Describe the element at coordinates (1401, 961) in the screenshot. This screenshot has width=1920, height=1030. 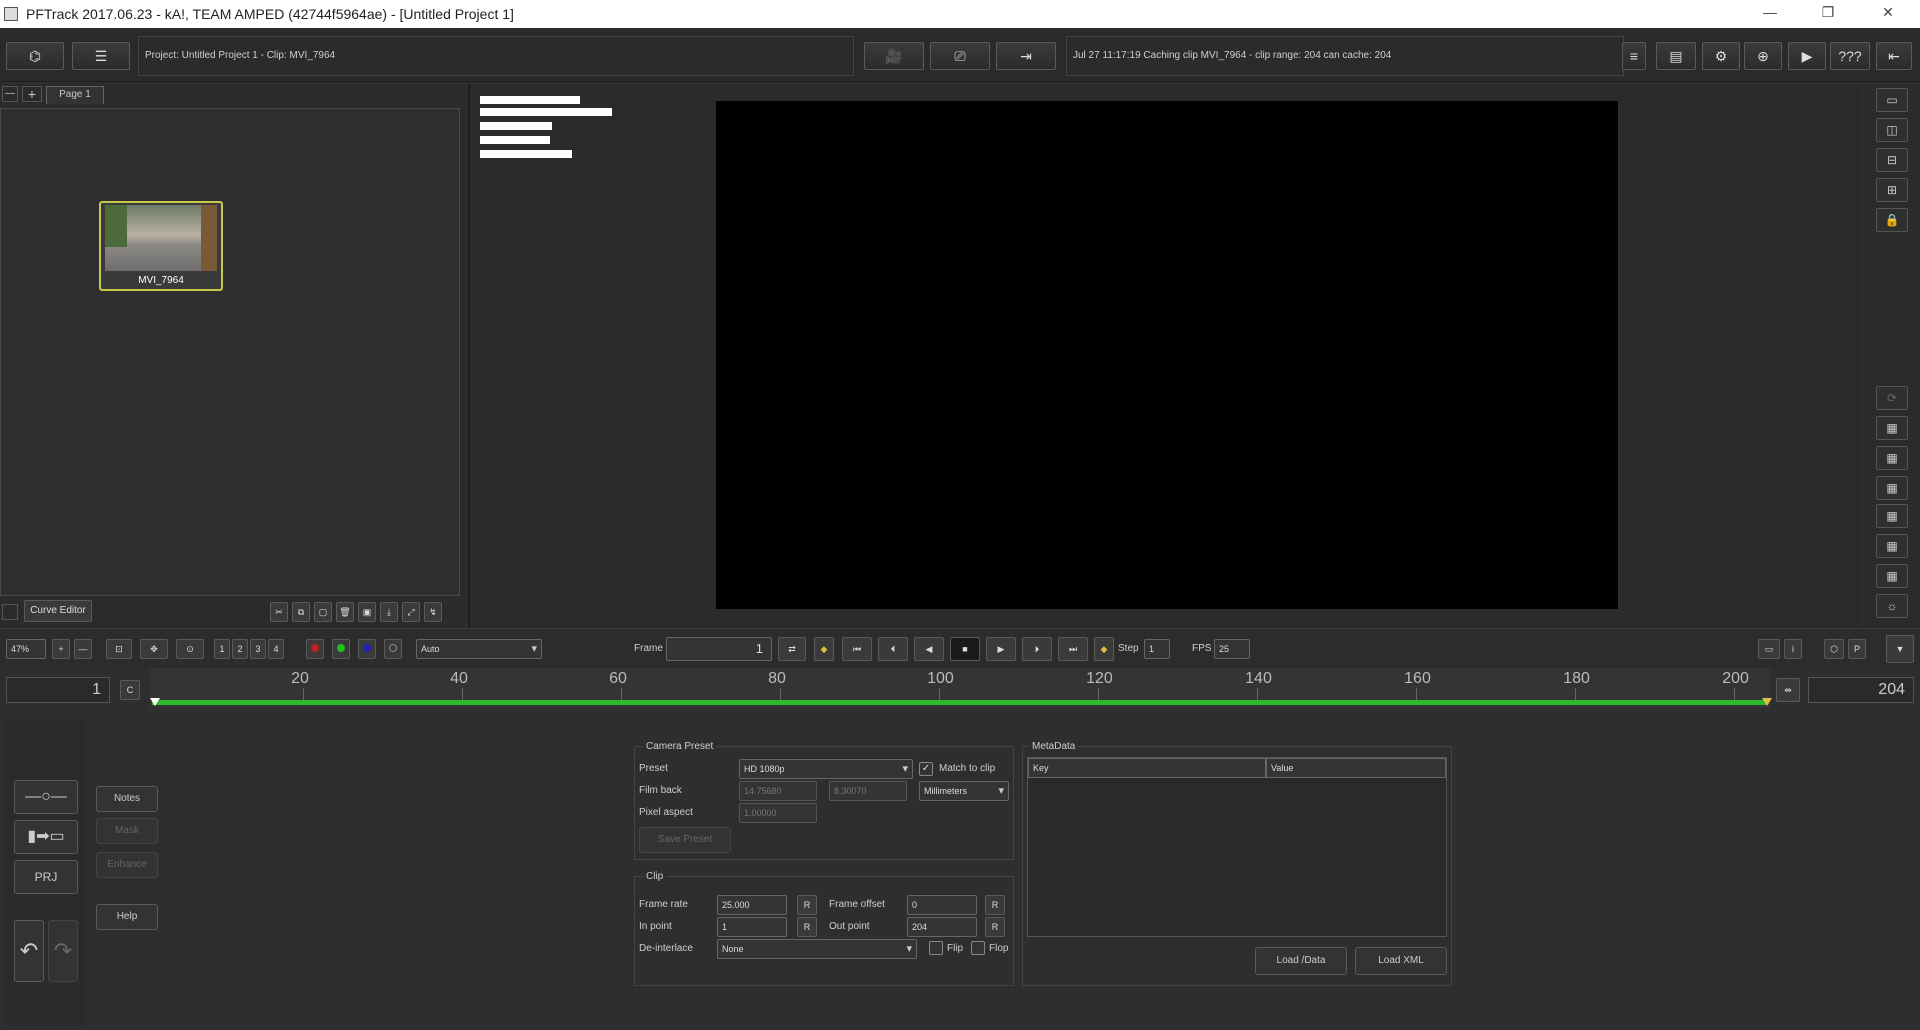
I see `load-xml-button: Load XML` at that location.